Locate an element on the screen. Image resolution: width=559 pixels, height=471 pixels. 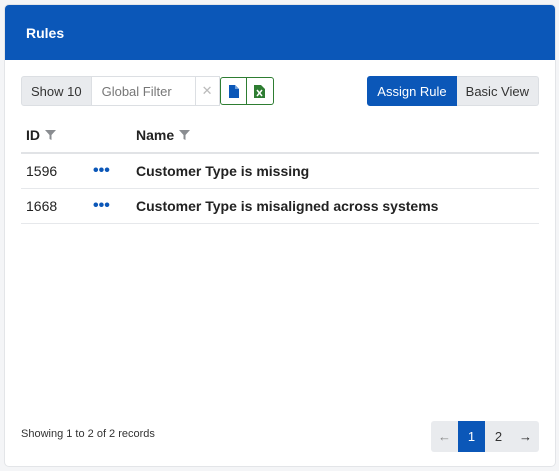
arrow-right-icon: → is located at coordinates (525, 436).